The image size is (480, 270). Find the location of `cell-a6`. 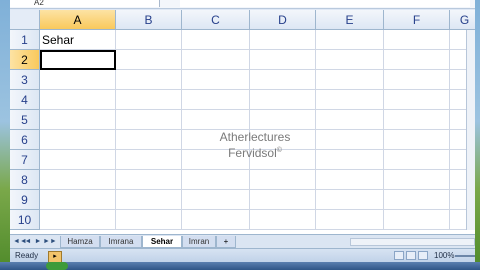

cell-a6 is located at coordinates (78, 140).